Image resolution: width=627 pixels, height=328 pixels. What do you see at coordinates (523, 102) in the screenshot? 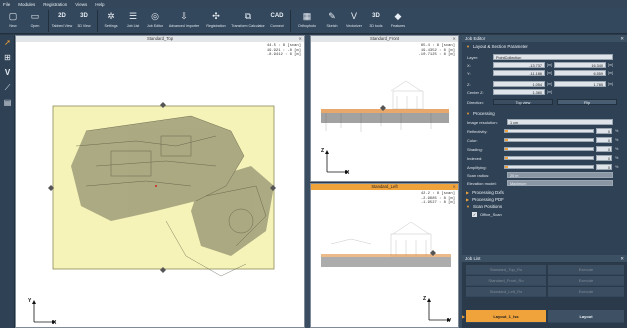
I see `direction-button: Top view` at bounding box center [523, 102].